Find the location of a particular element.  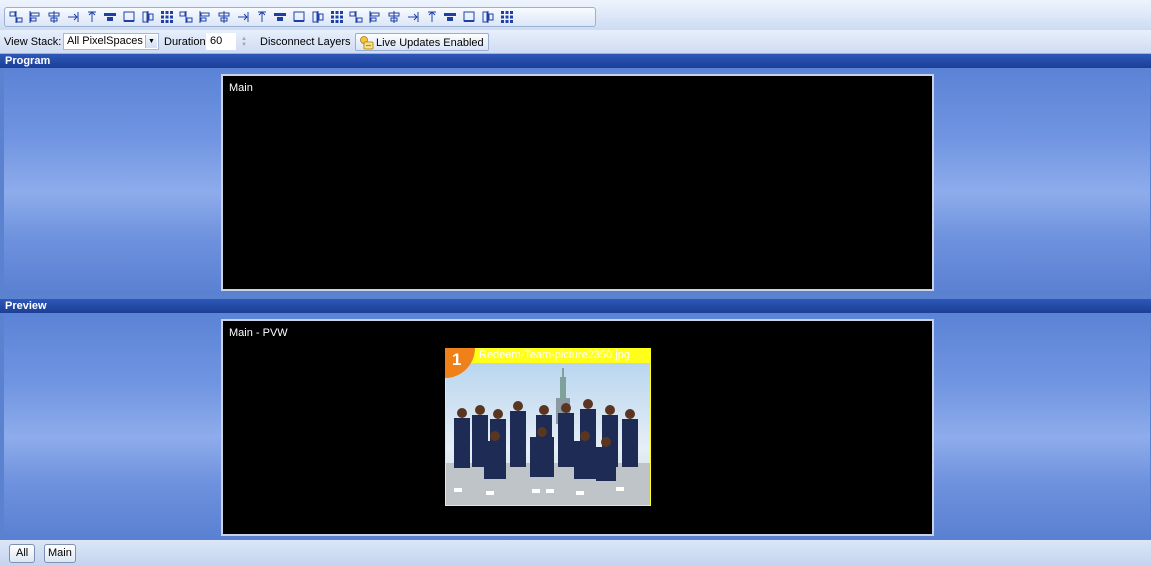

center-vertical-icon is located at coordinates (318, 17).